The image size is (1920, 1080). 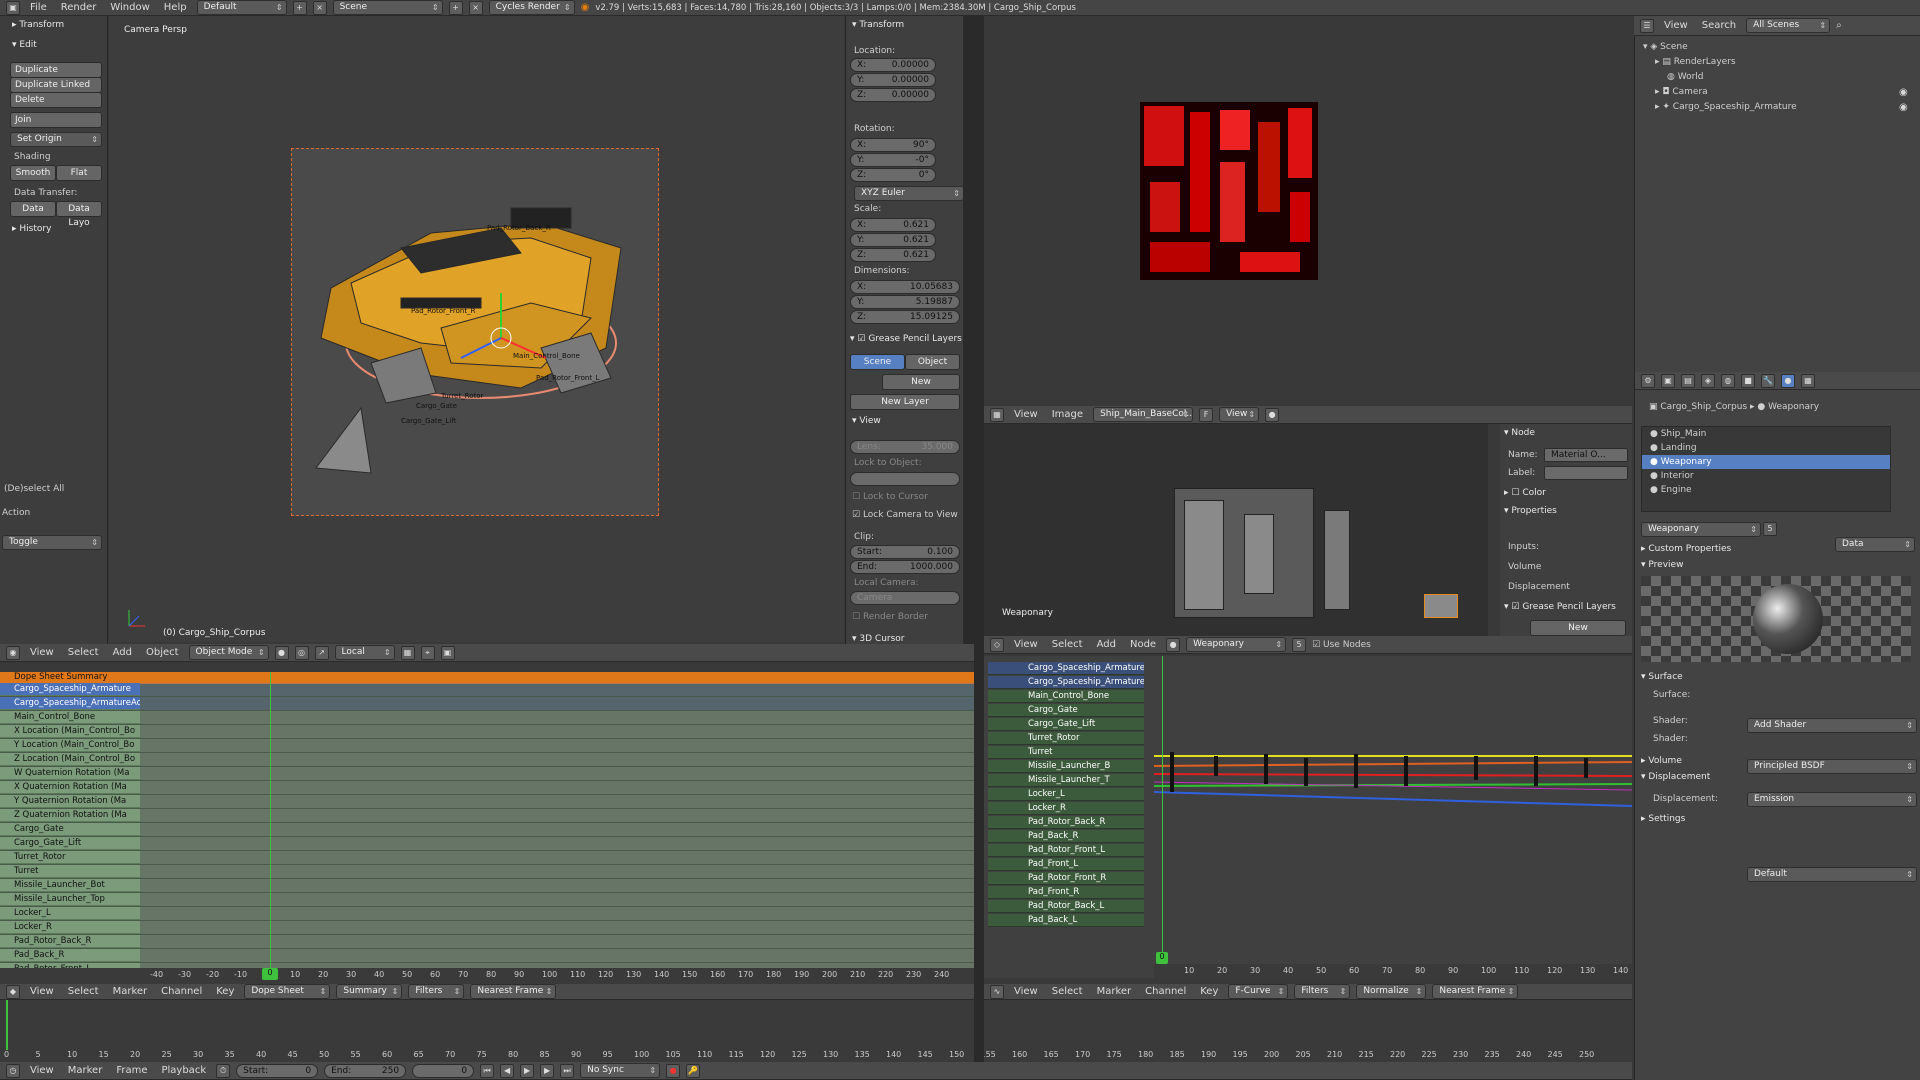 I want to click on dope-channel: Missile_Launcher_Top, so click(x=70, y=899).